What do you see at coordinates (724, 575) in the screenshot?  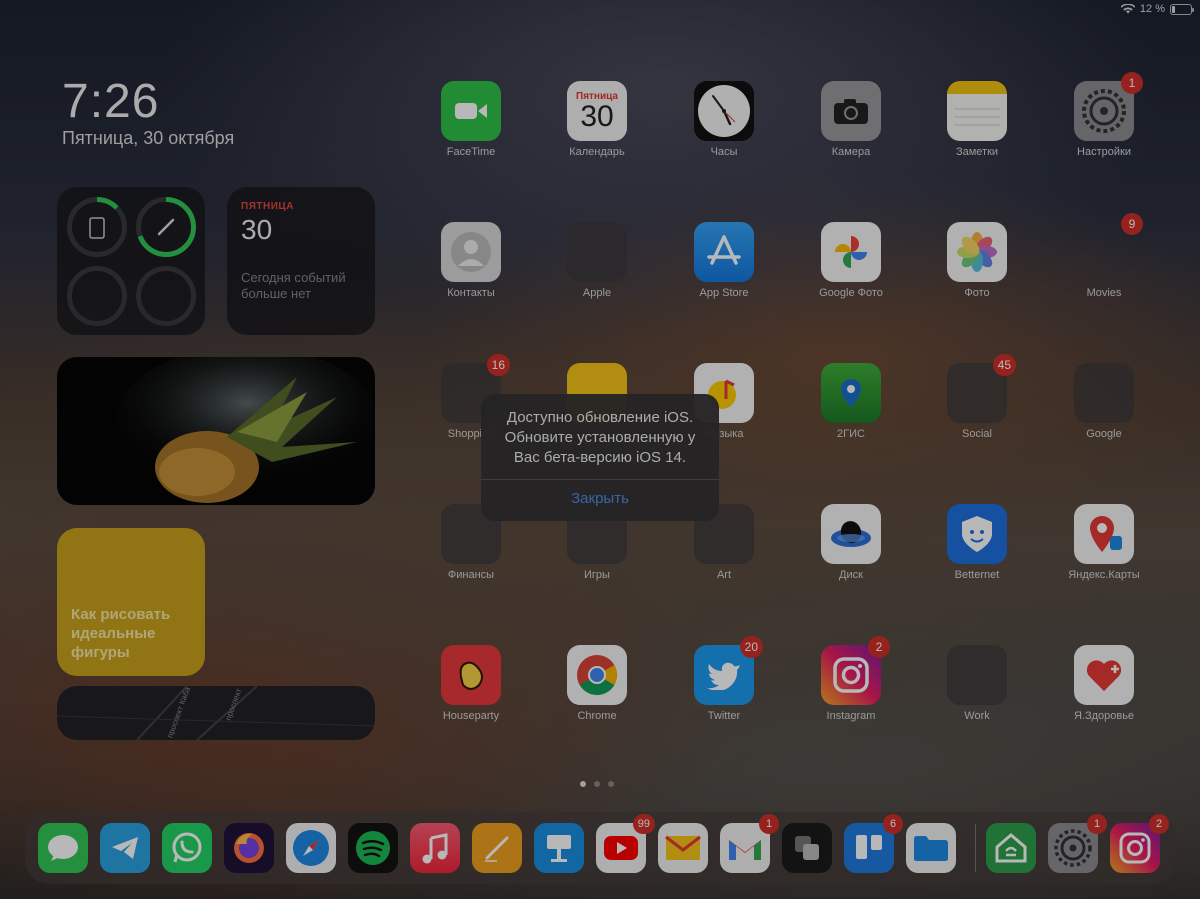 I see `app-label: Art` at bounding box center [724, 575].